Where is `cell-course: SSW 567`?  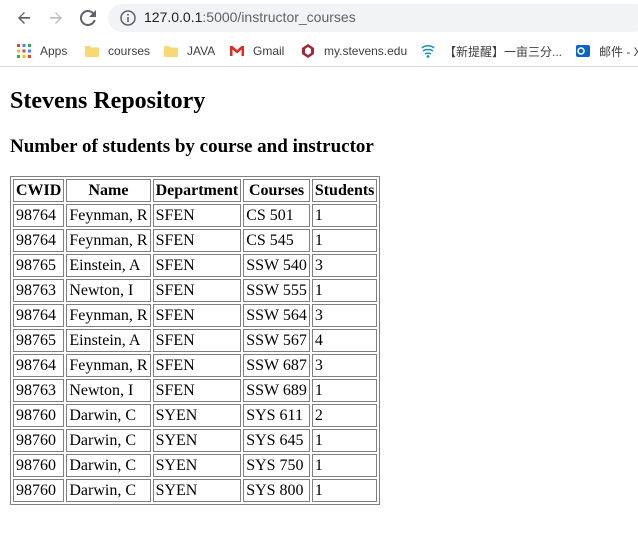 cell-course: SSW 567 is located at coordinates (276, 340).